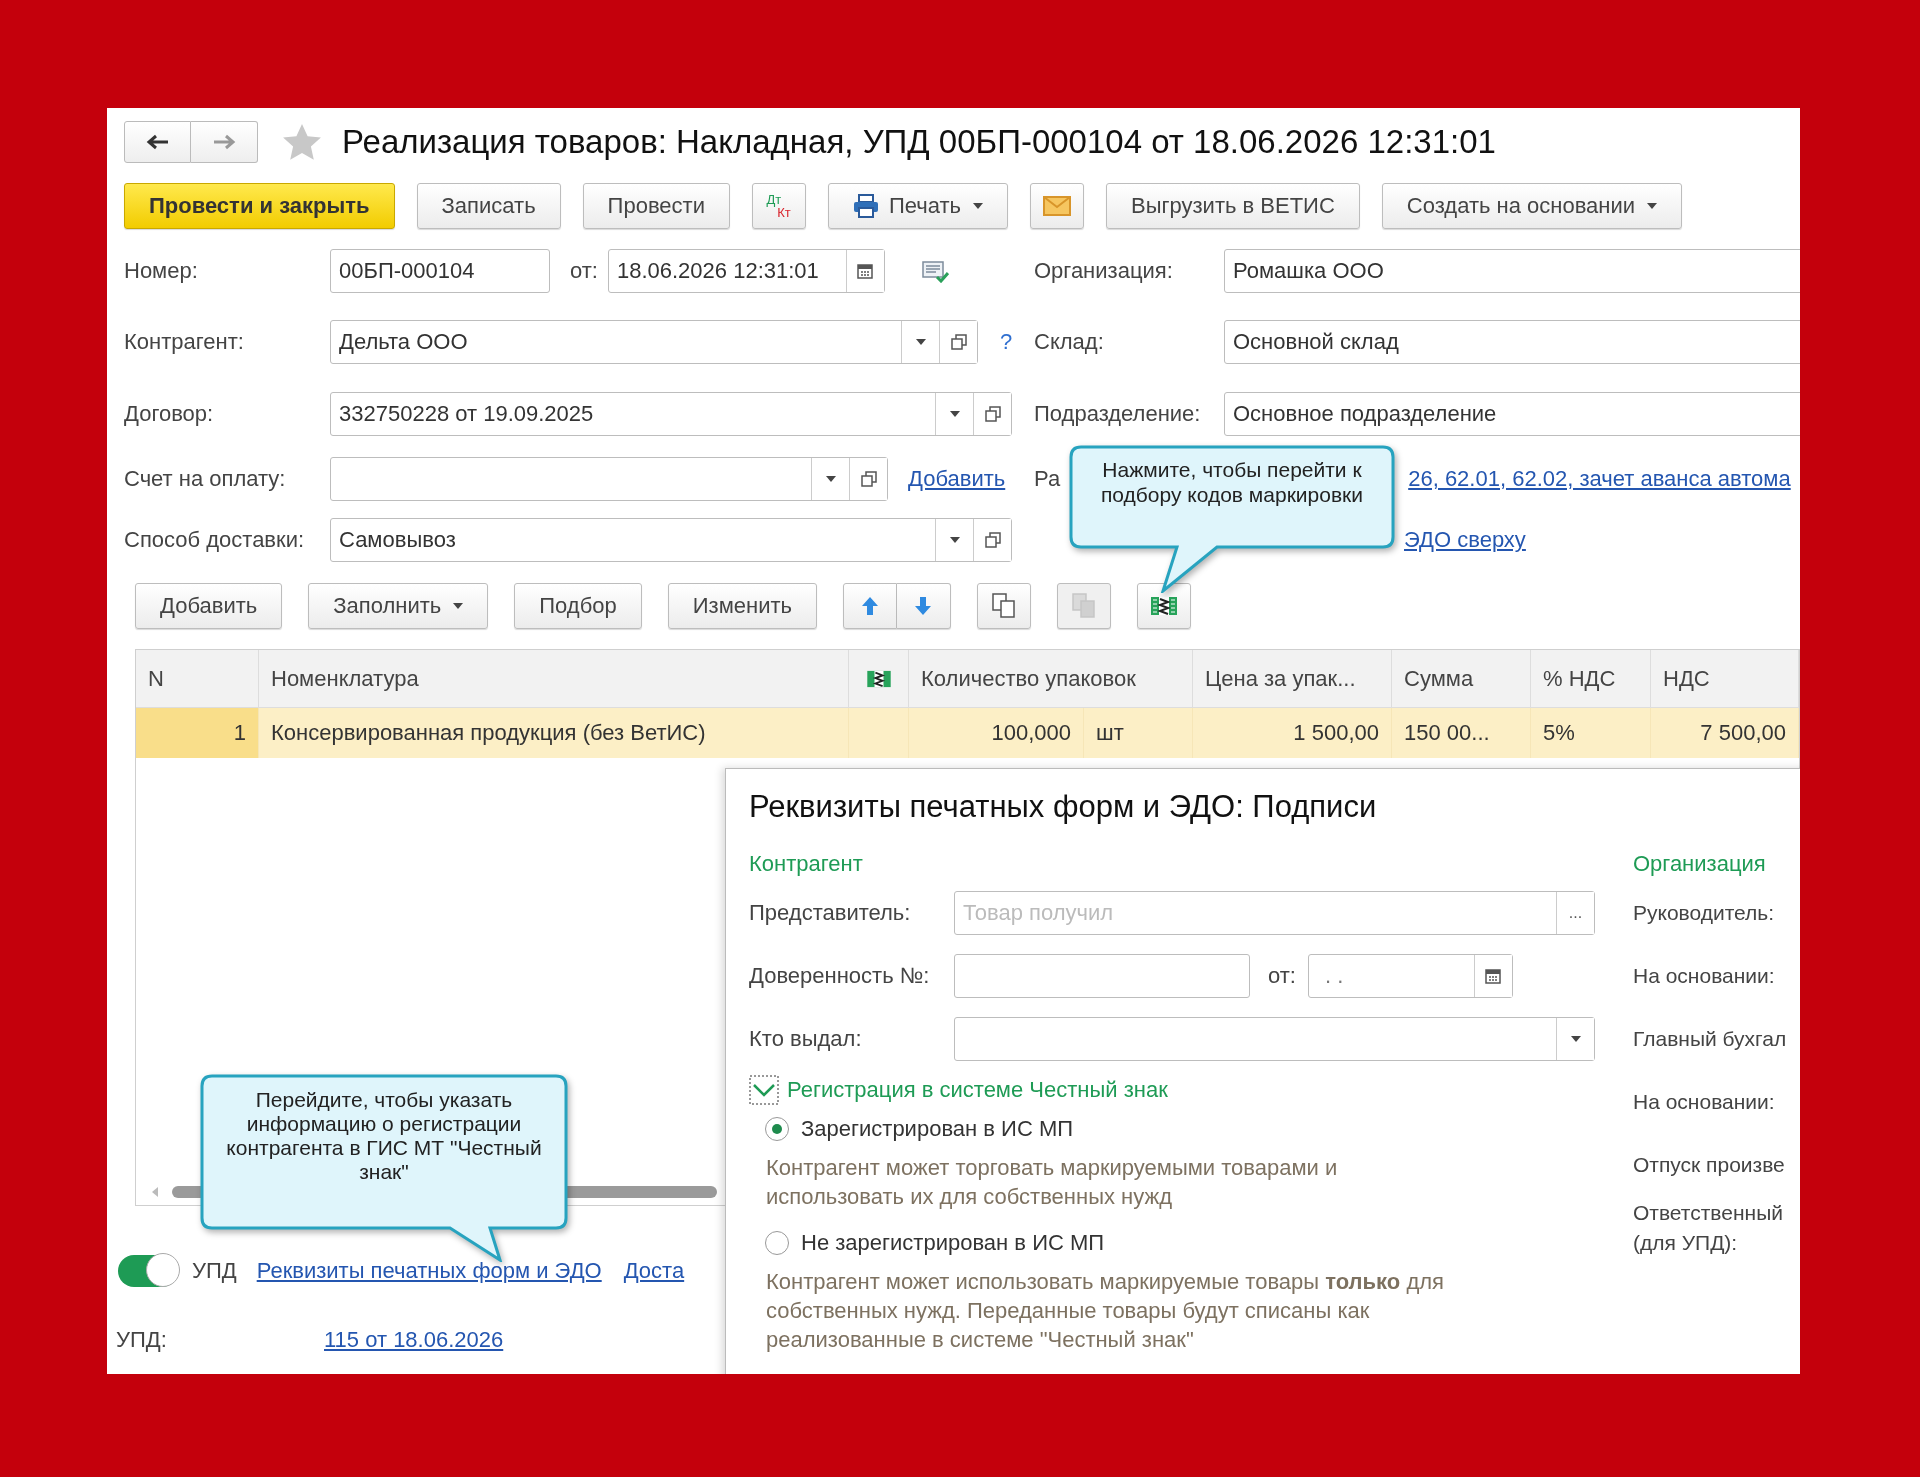 Image resolution: width=1920 pixels, height=1477 pixels. Describe the element at coordinates (1105, 1311) in the screenshot. I see `option-description: Контрагент может использовать маркируемые товары только для собственных нужд. Переданные товары будут списаны как реализованные в системе "Честный знак"` at that location.